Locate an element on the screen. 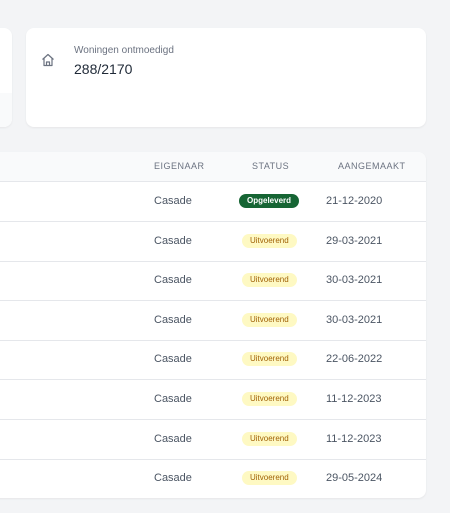  table-row: Casade Opgeleverd 21-12-2020 is located at coordinates (213, 202).